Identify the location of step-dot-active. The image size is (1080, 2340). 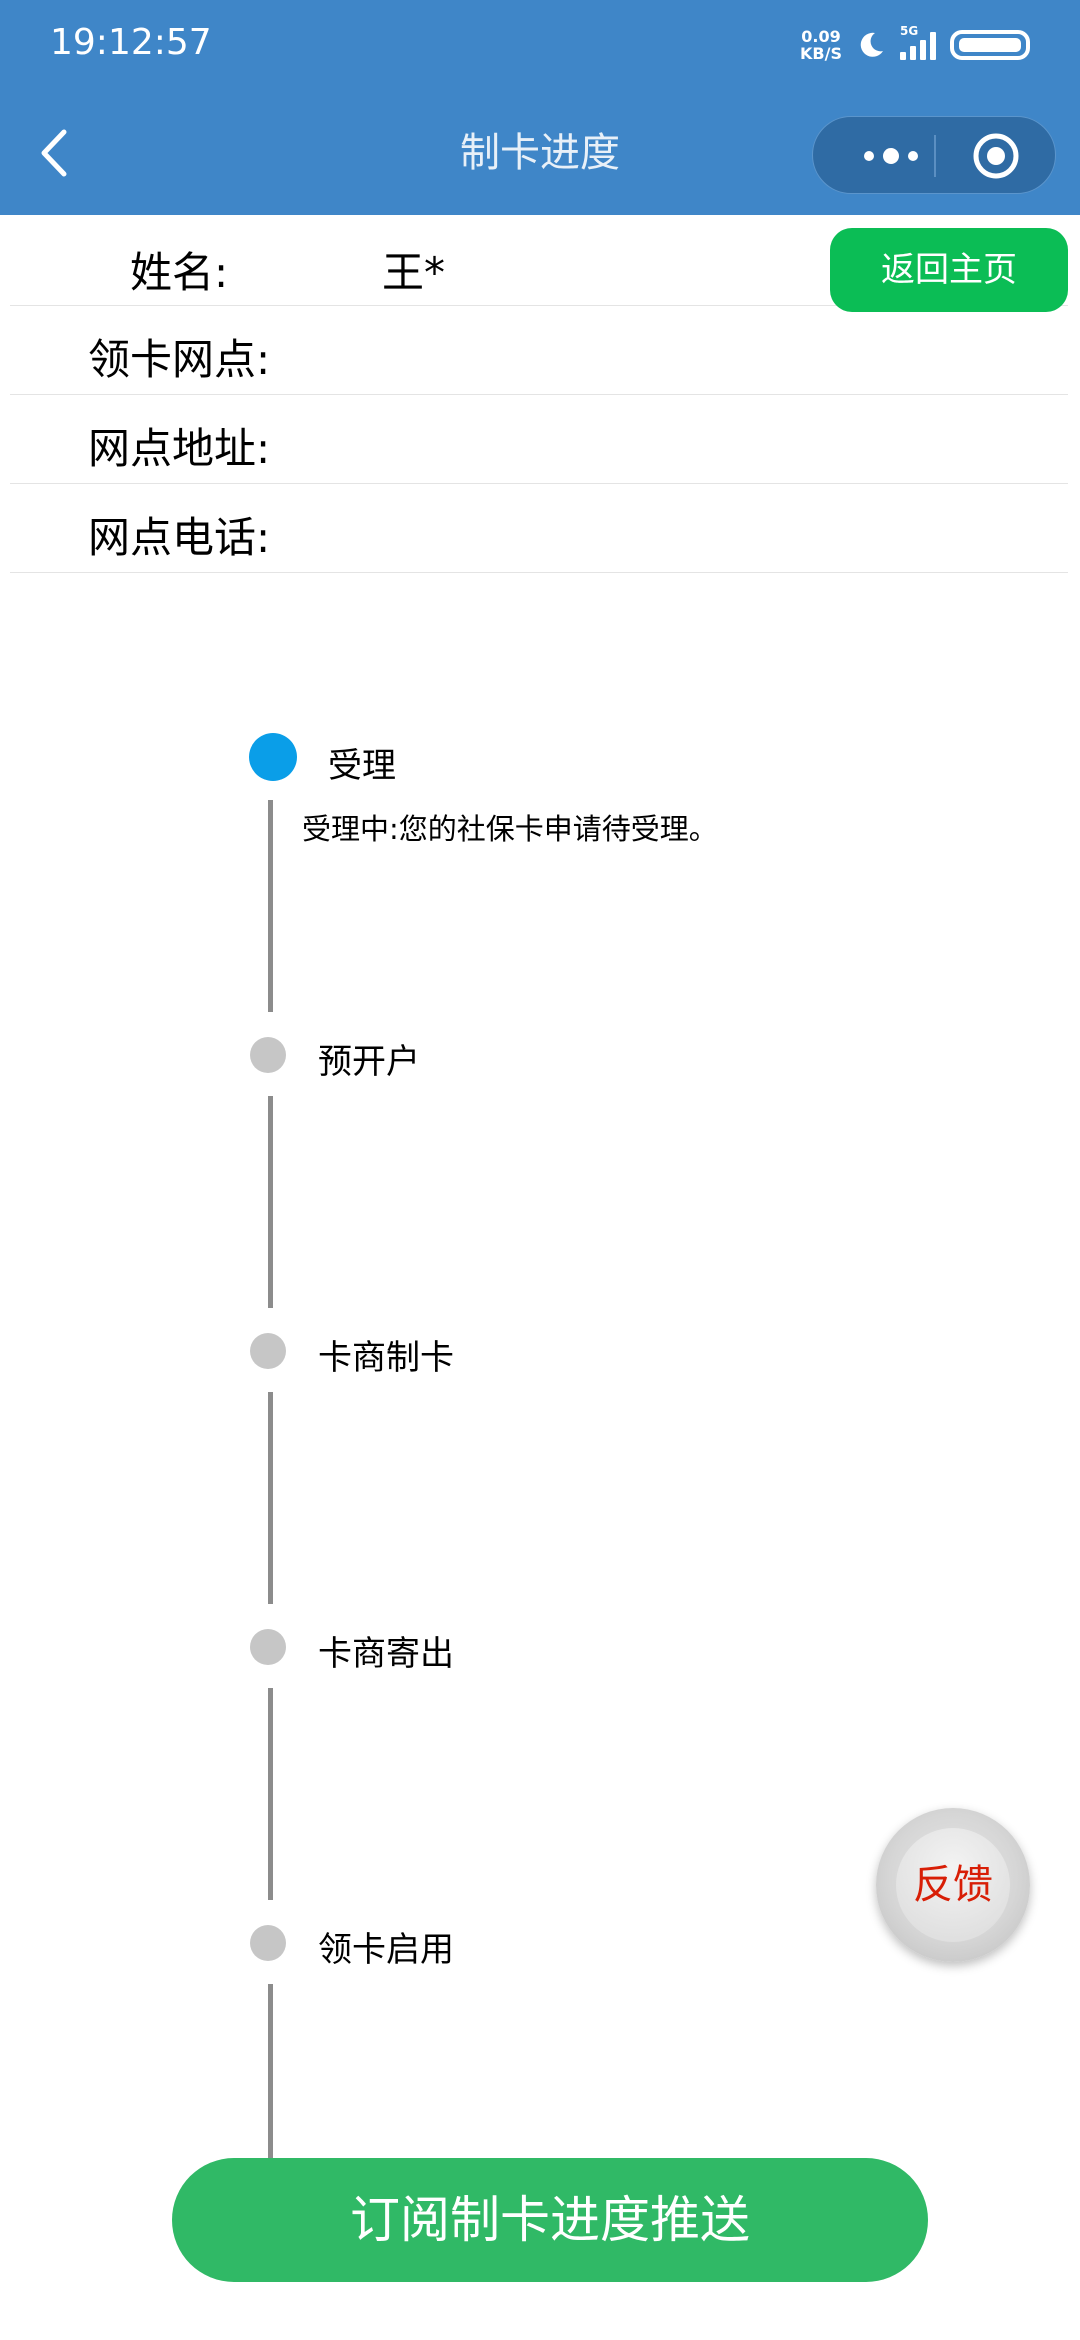
(273, 757).